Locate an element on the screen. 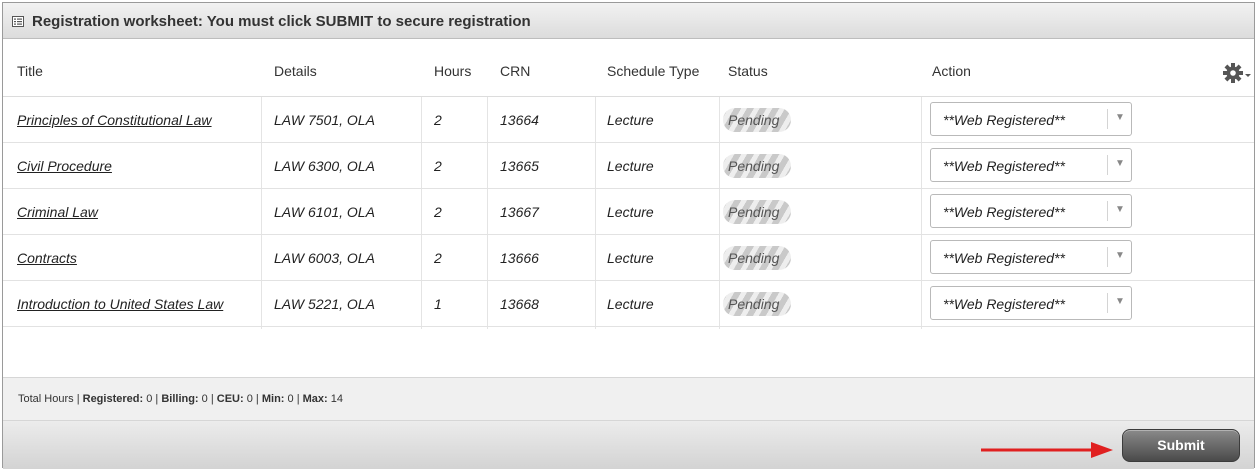 The width and height of the screenshot is (1259, 470). course-crn: 13664 is located at coordinates (519, 120).